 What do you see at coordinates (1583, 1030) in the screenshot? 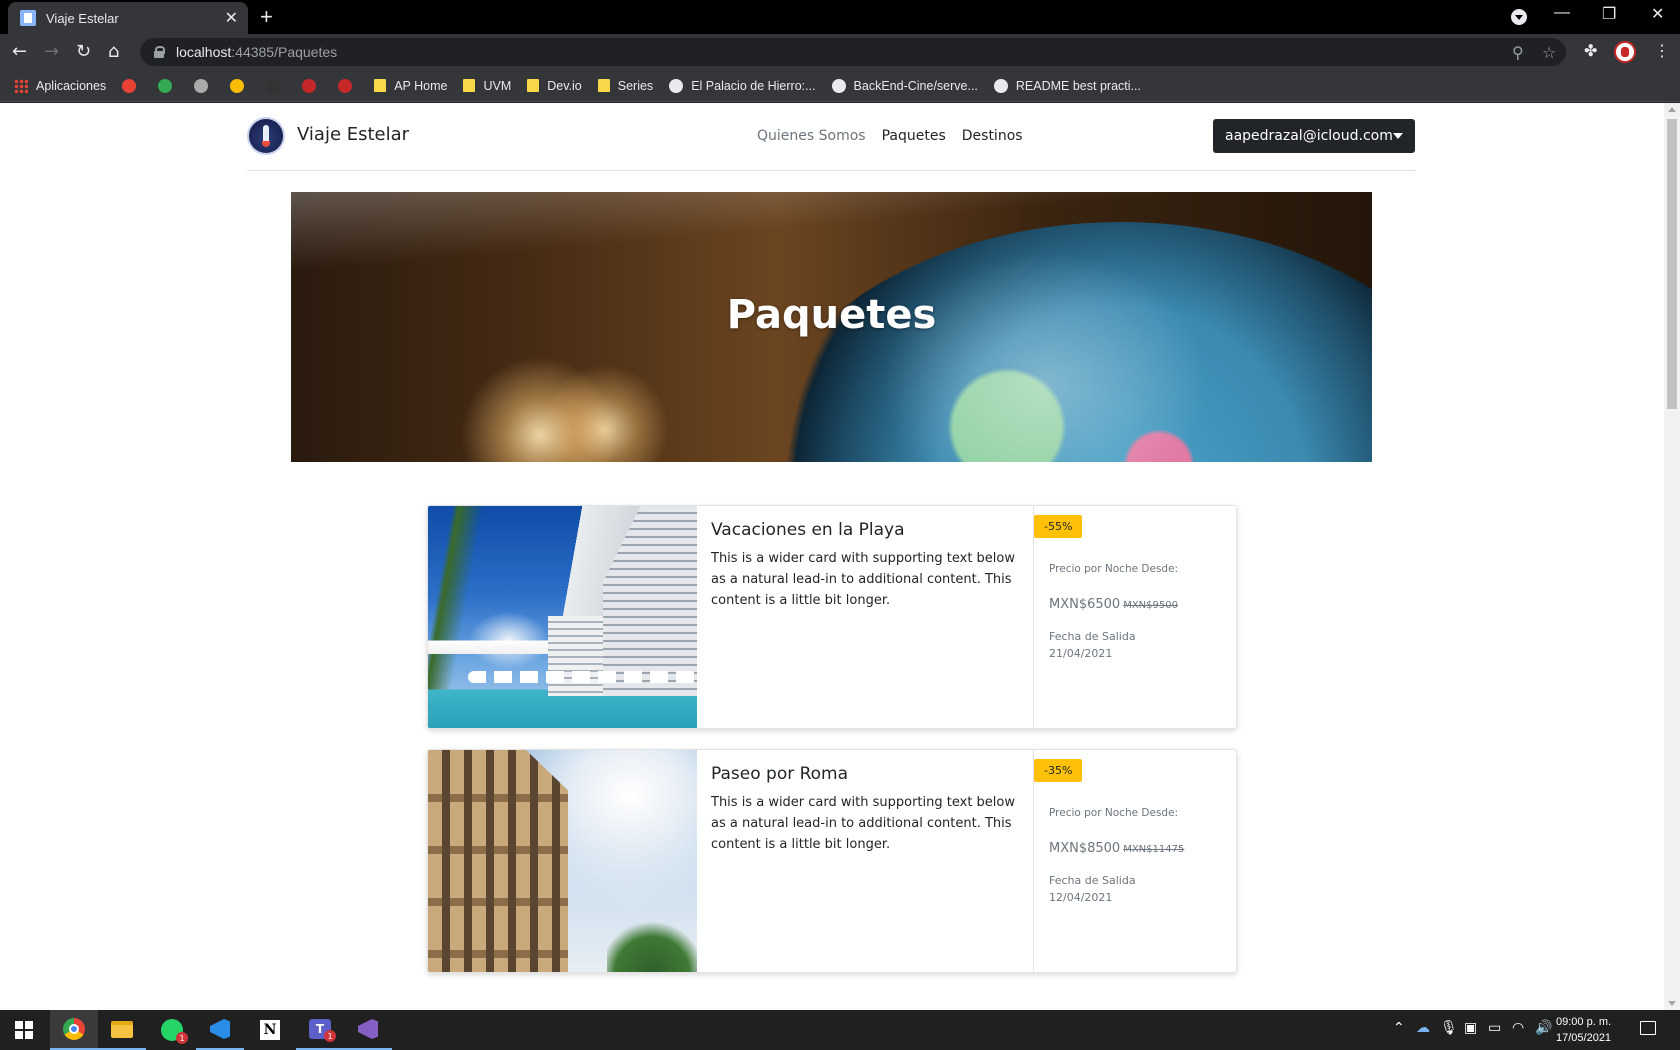
I see `taskbar-clock: 09:00 p. m. 17/05/2021` at bounding box center [1583, 1030].